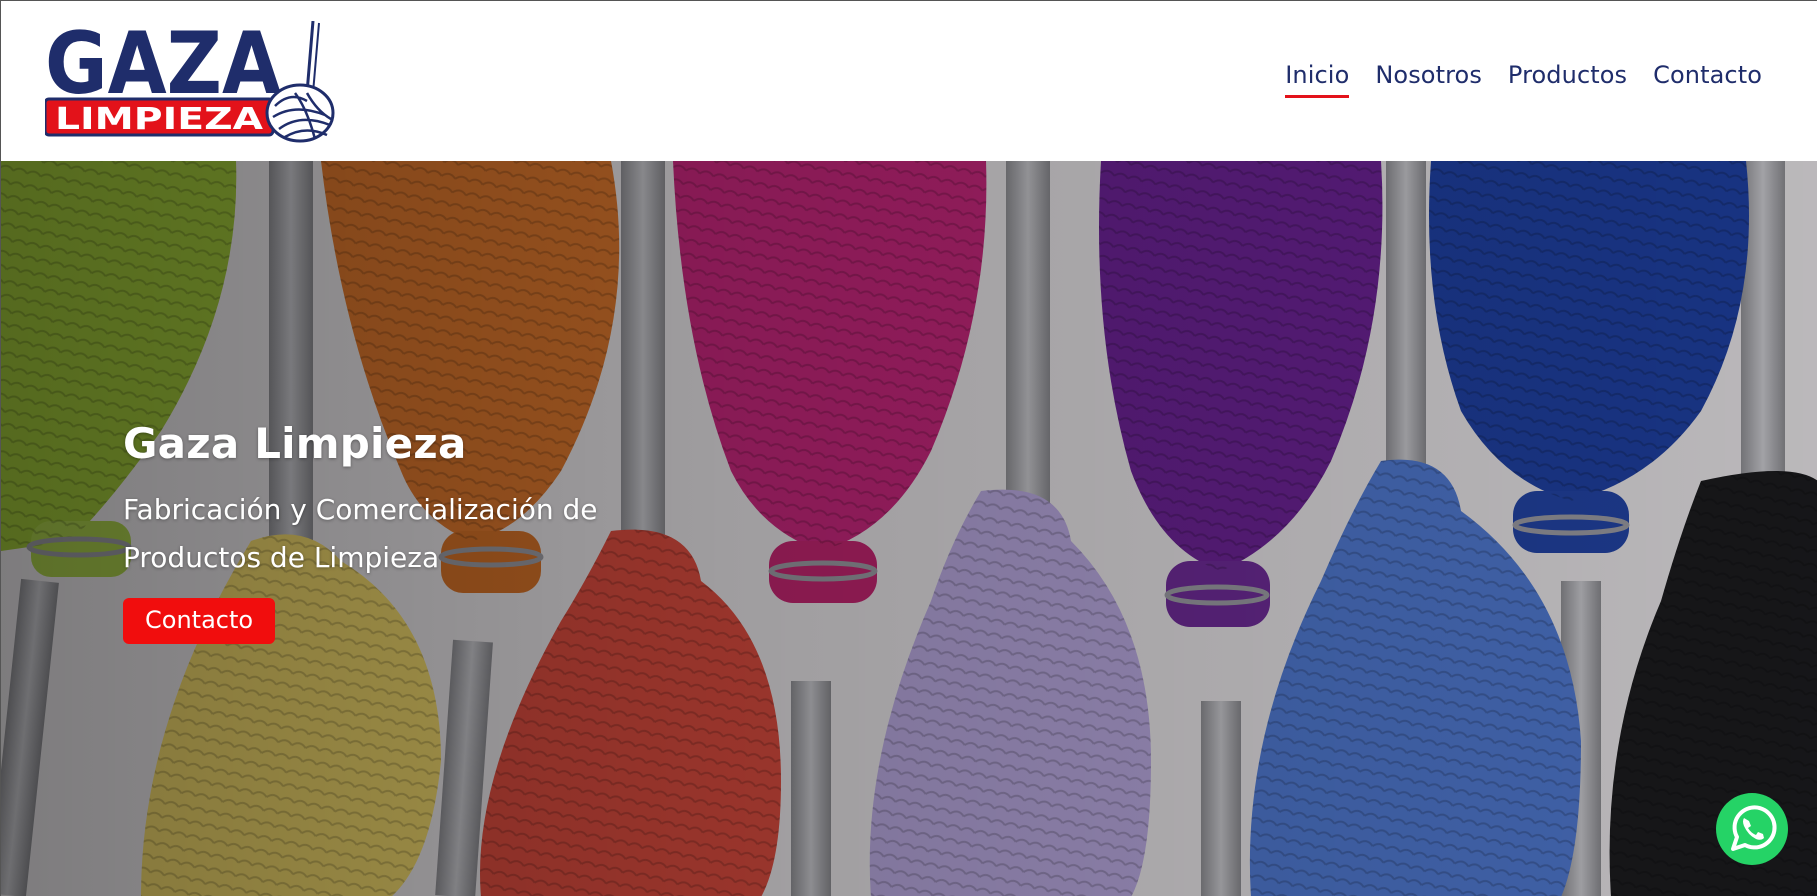  I want to click on whatsapp-icon, so click(1752, 829).